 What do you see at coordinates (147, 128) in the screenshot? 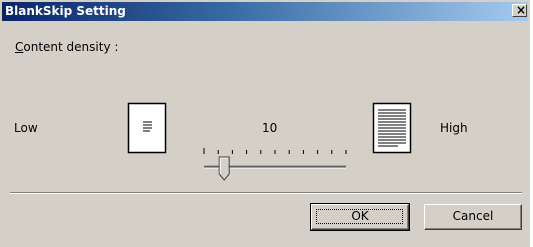
I see `document-low-density-icon` at bounding box center [147, 128].